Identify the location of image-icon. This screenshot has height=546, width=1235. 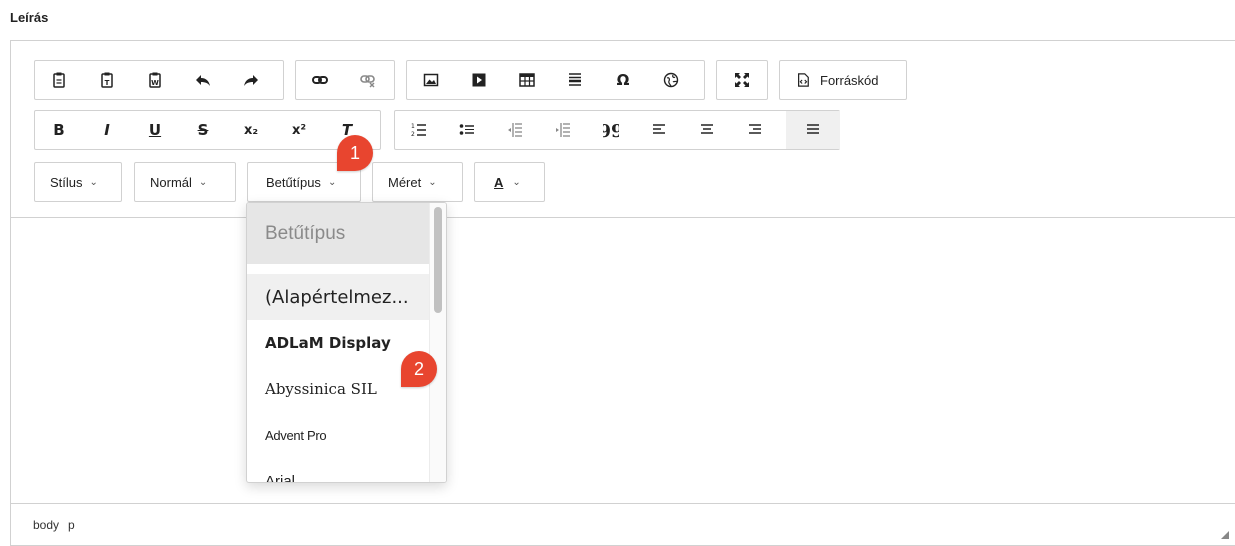
(431, 80).